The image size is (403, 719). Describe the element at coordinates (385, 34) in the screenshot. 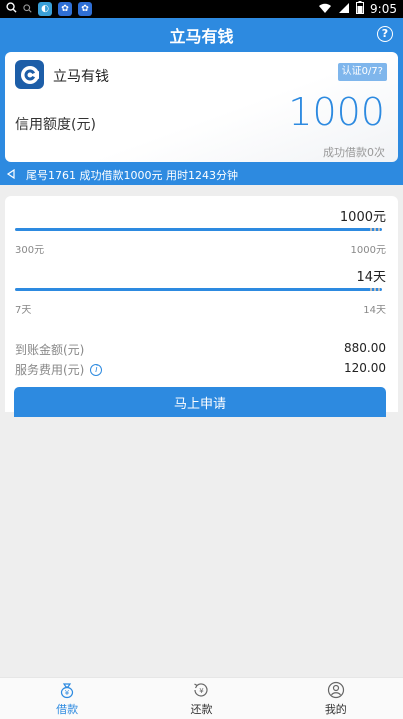

I see `help-icon: ?` at that location.